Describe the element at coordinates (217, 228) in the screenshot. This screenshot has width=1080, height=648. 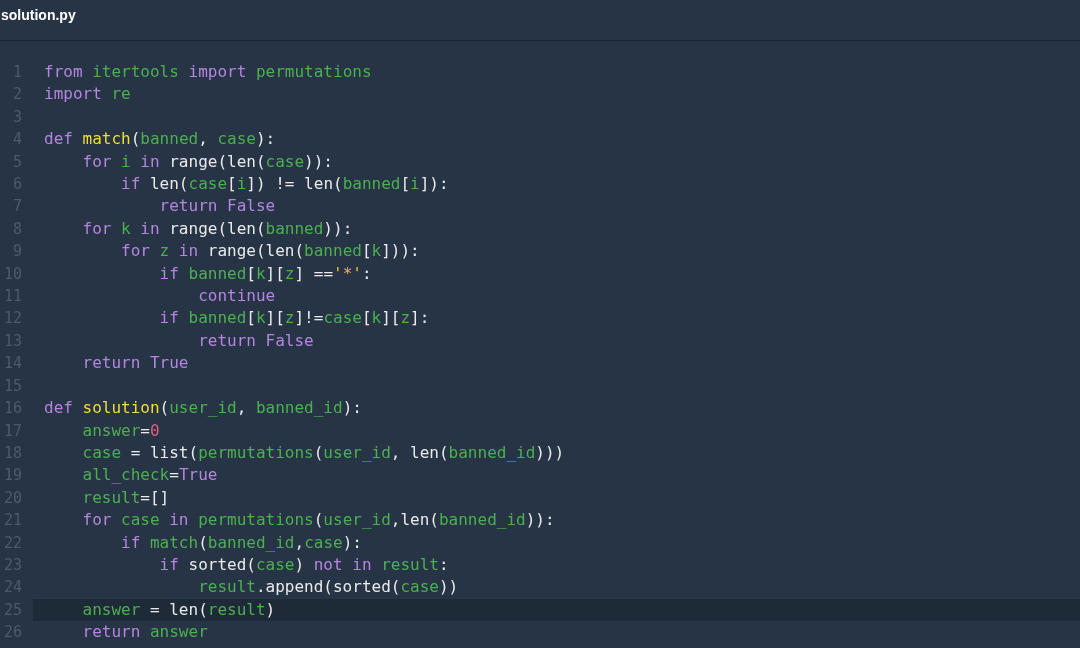
I see `code-line: for k in range(len(banned)):` at that location.